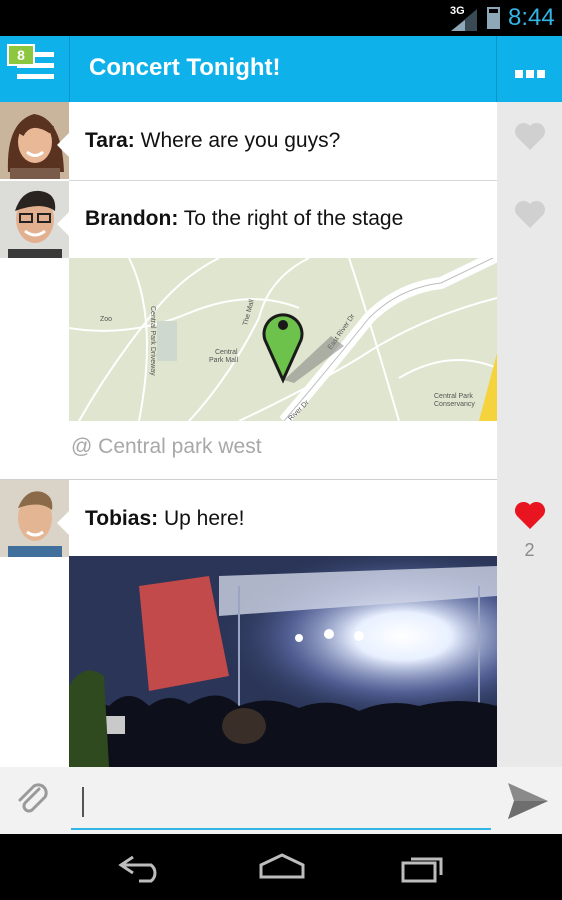  What do you see at coordinates (281, 18) in the screenshot?
I see `status-bar: 3G 8:44` at bounding box center [281, 18].